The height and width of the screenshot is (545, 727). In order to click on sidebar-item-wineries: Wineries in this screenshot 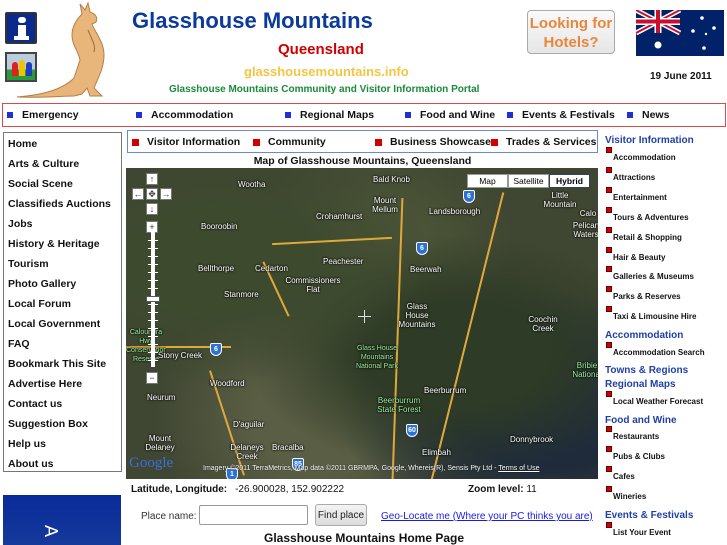, I will do `click(626, 493)`.